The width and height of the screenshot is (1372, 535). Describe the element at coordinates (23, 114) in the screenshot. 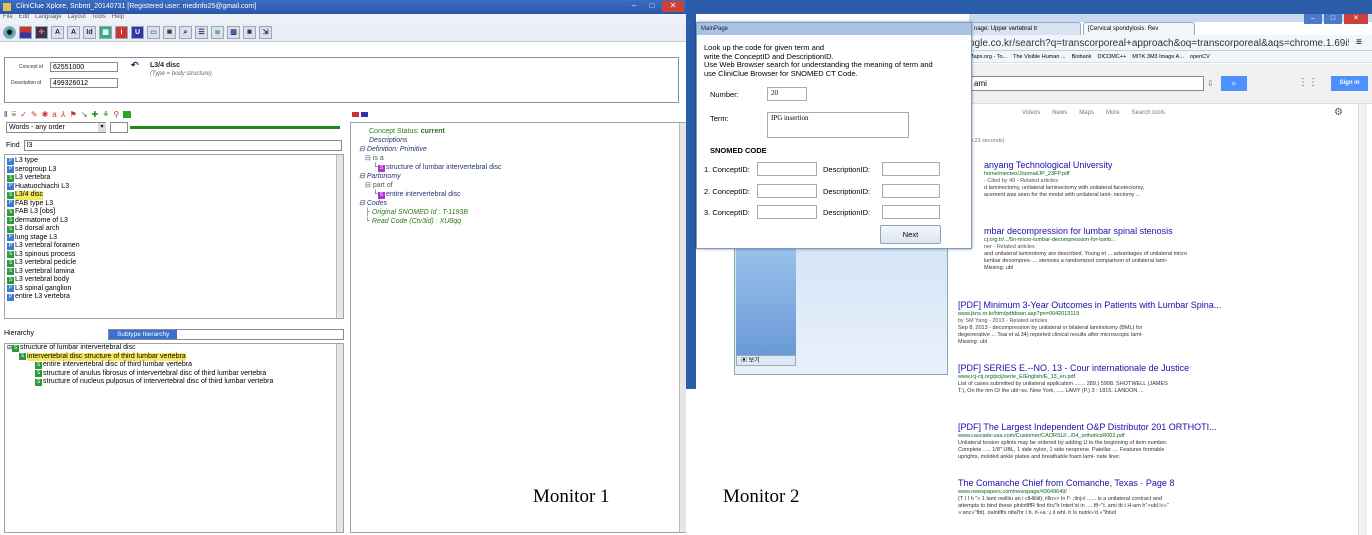

I see `check-icon: ✓` at that location.